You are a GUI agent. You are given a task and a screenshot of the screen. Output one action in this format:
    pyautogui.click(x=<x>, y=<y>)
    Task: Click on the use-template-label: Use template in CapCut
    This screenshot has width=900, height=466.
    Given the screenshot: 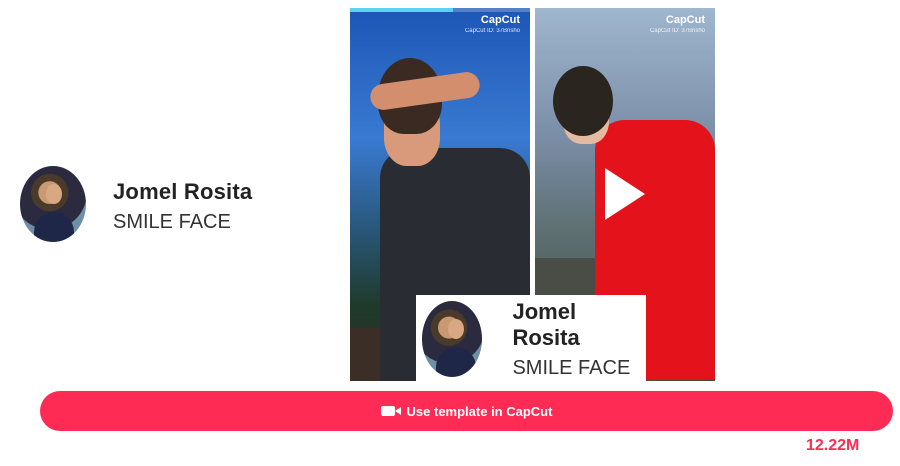 What is the action you would take?
    pyautogui.click(x=479, y=411)
    